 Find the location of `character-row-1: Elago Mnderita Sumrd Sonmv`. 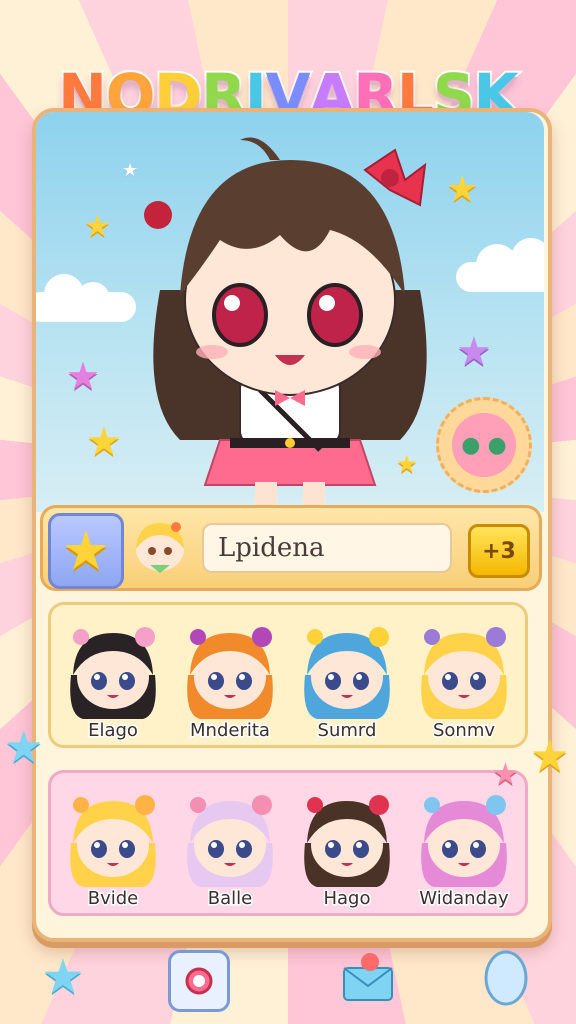

character-row-1: Elago Mnderita Sumrd Sonmv is located at coordinates (288, 675).